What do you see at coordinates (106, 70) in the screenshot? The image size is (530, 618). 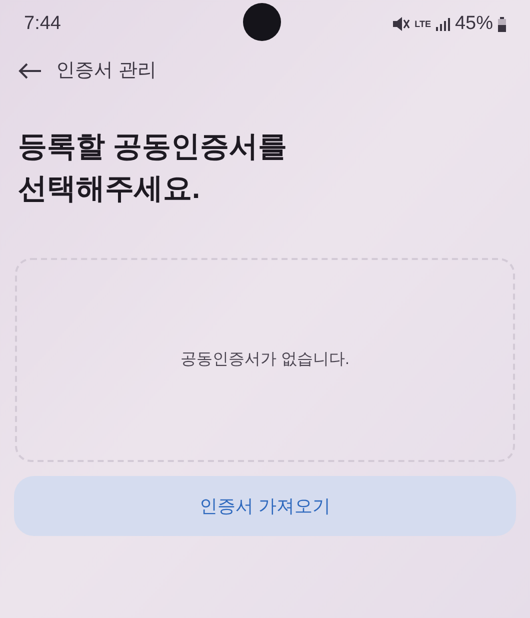 I see `page-title: 인증서 관리` at bounding box center [106, 70].